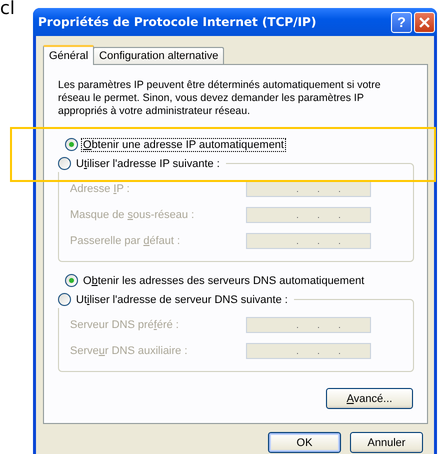 The height and width of the screenshot is (454, 440). What do you see at coordinates (183, 145) in the screenshot?
I see `radio-label: Obtenir une adresse IP automatiquement` at bounding box center [183, 145].